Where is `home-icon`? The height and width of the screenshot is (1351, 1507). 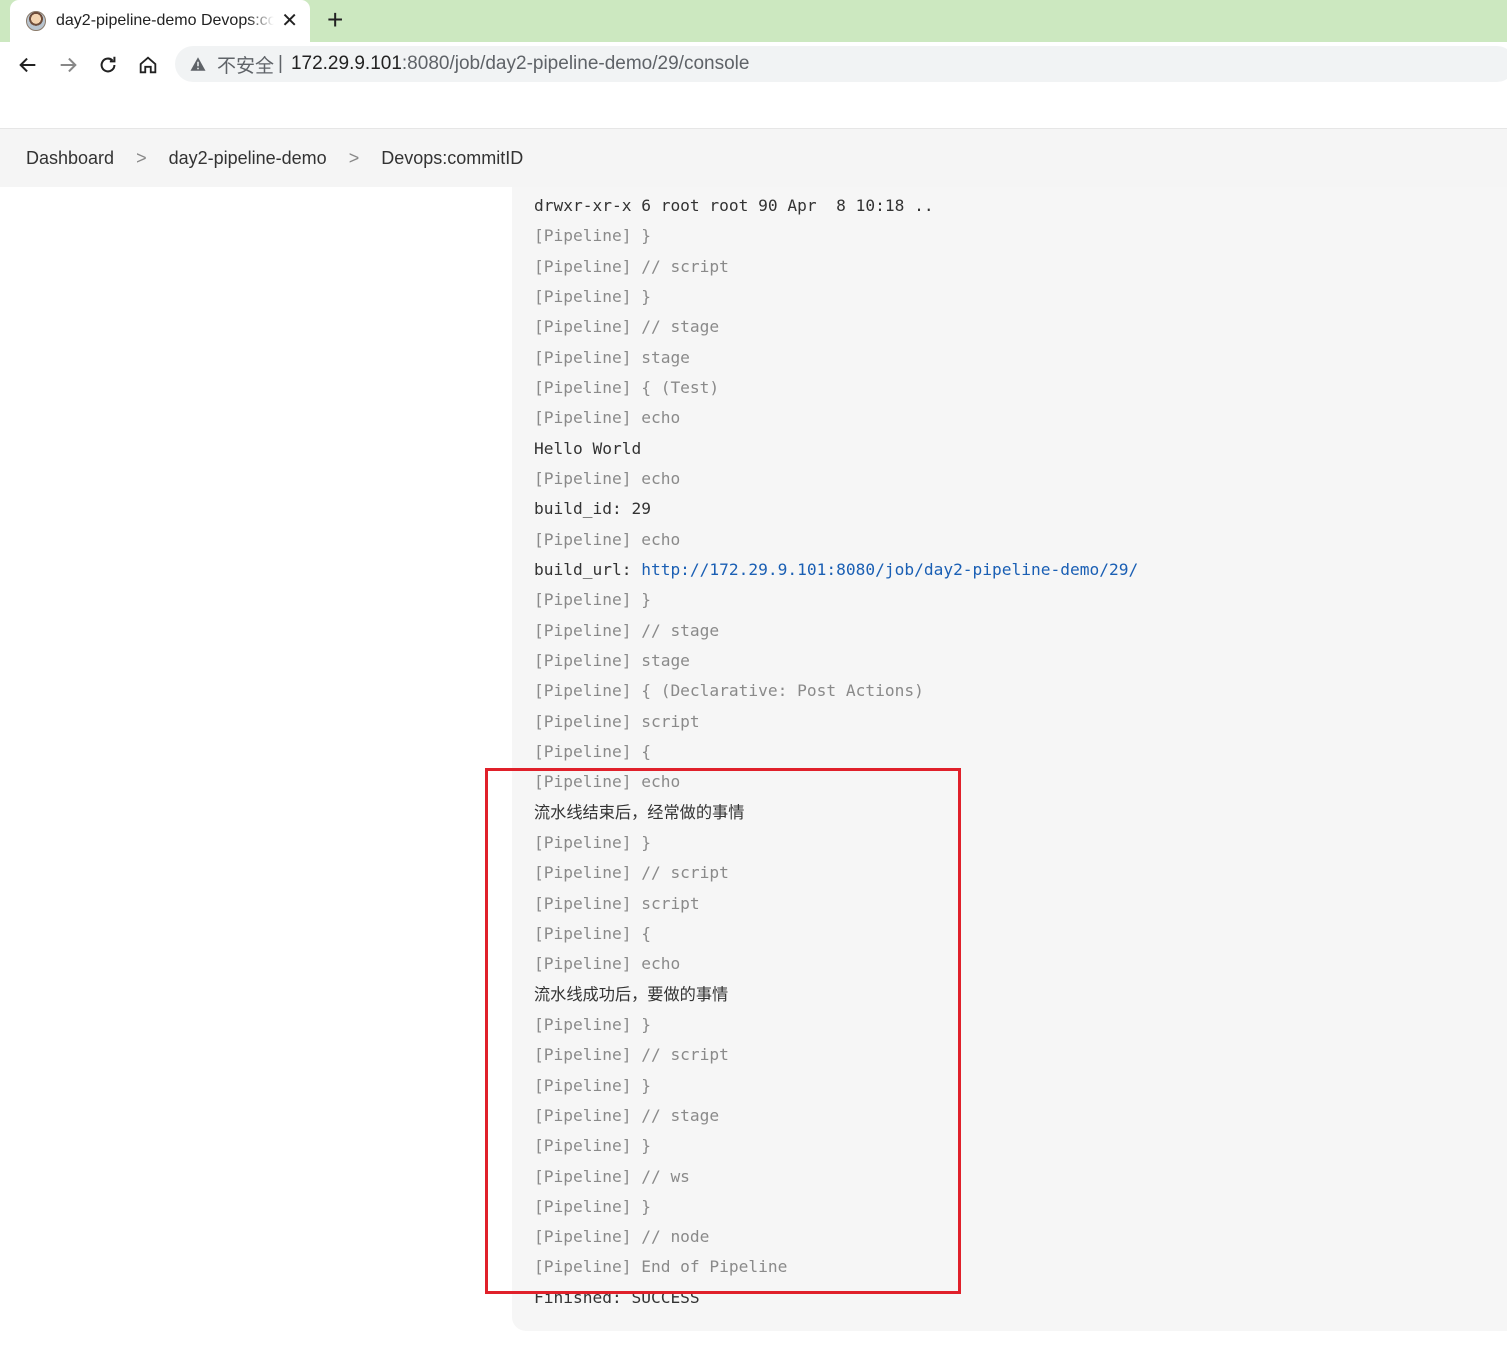
home-icon is located at coordinates (148, 65).